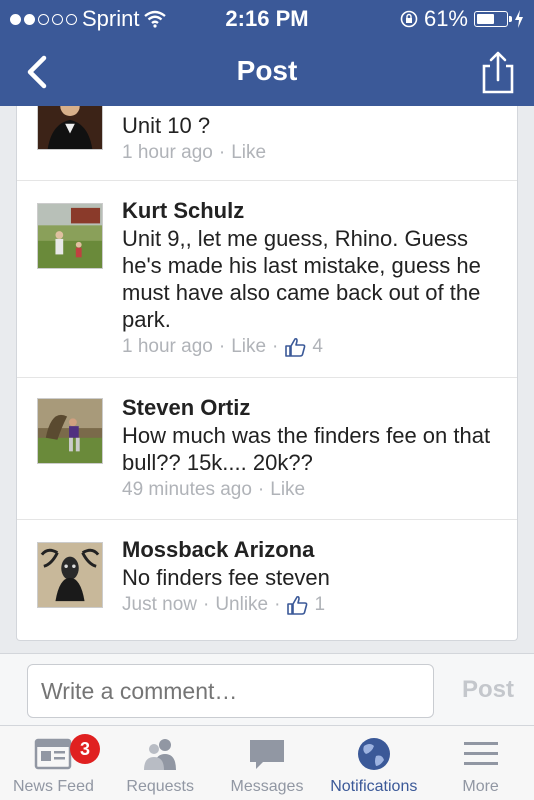  Describe the element at coordinates (374, 786) in the screenshot. I see `tab-label: Notifications` at that location.